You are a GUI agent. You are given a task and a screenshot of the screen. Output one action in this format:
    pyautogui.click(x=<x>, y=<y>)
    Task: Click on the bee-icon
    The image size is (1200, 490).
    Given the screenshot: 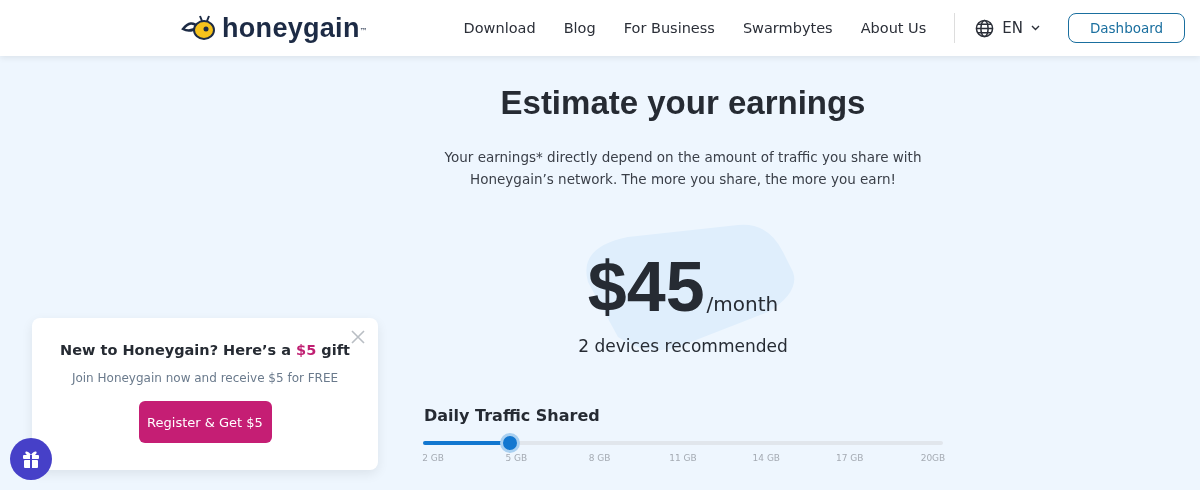 What is the action you would take?
    pyautogui.click(x=198, y=28)
    